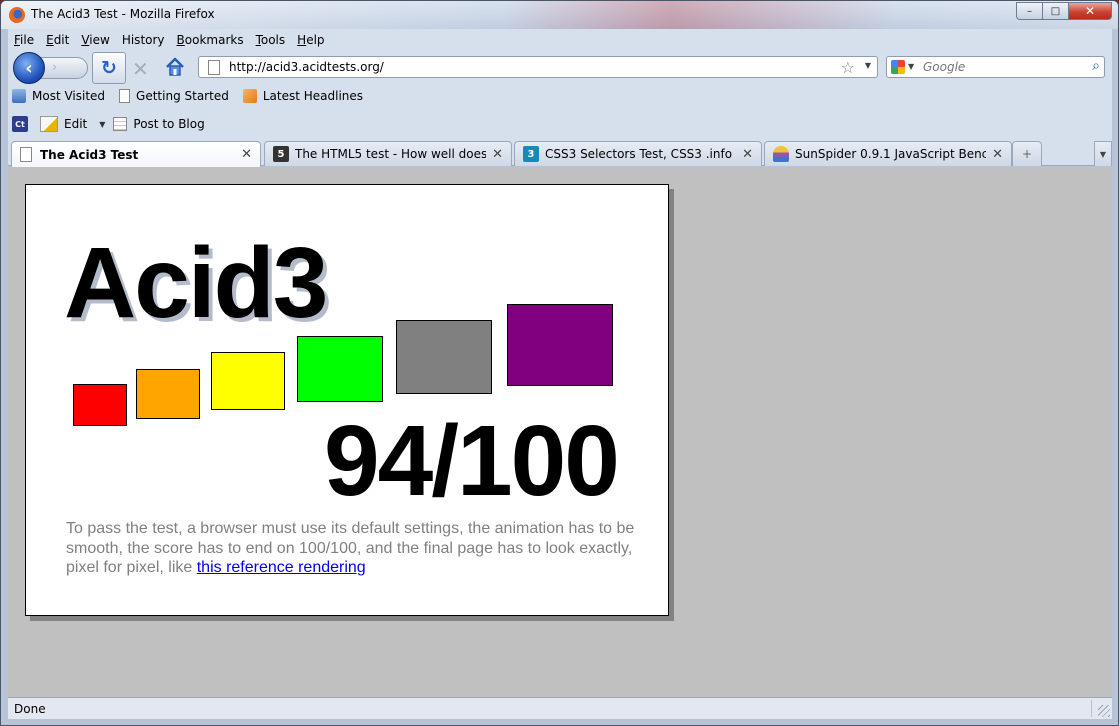 This screenshot has width=1119, height=726. I want to click on stop-icon: ✕, so click(140, 69).